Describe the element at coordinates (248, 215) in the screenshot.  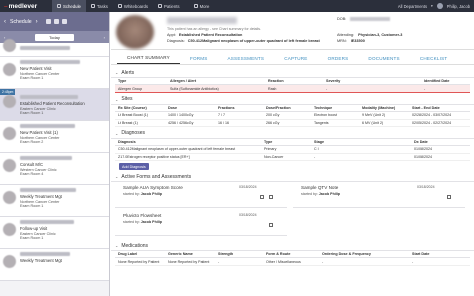
I see `form-date: 03/18/2024` at that location.